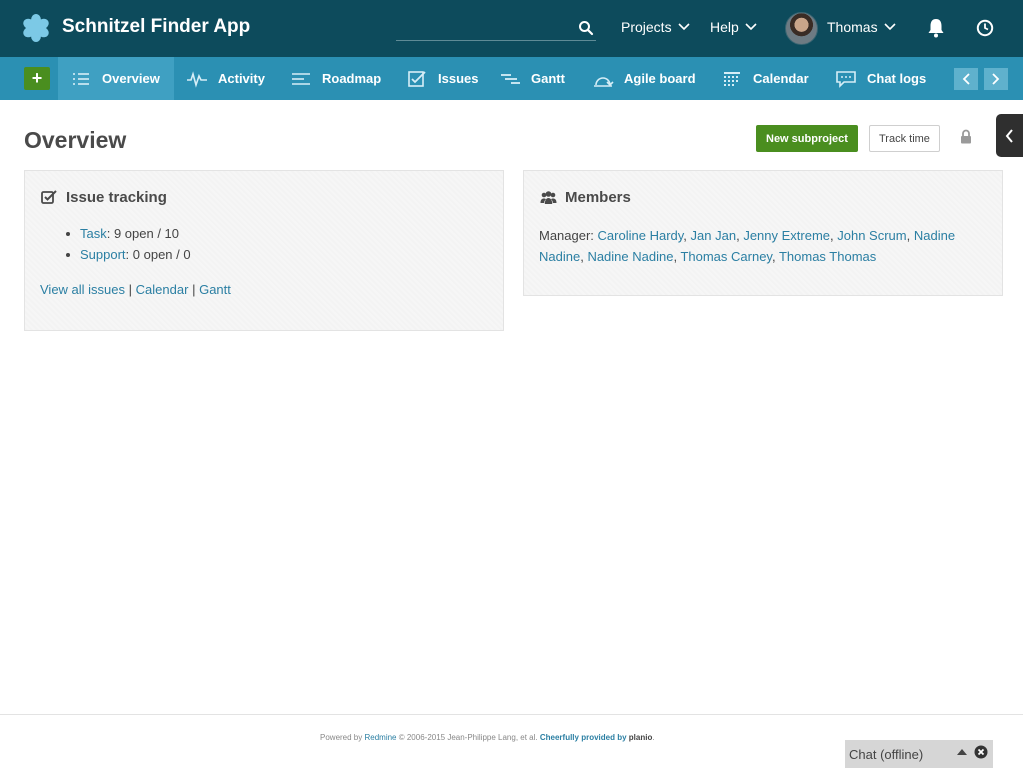  Describe the element at coordinates (158, 254) in the screenshot. I see `tracker-support-counts: : 0 open / 0` at that location.